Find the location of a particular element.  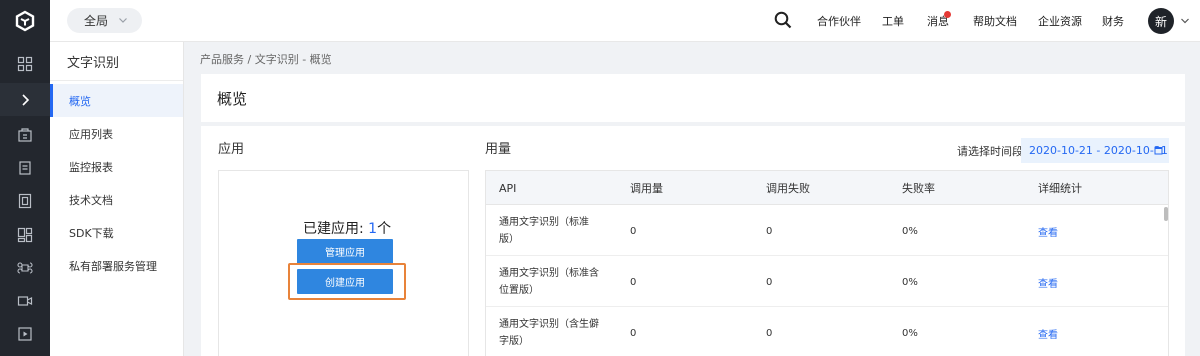

date-range-picker: 2020-10-21 - 2020-10-21 is located at coordinates (1095, 150).